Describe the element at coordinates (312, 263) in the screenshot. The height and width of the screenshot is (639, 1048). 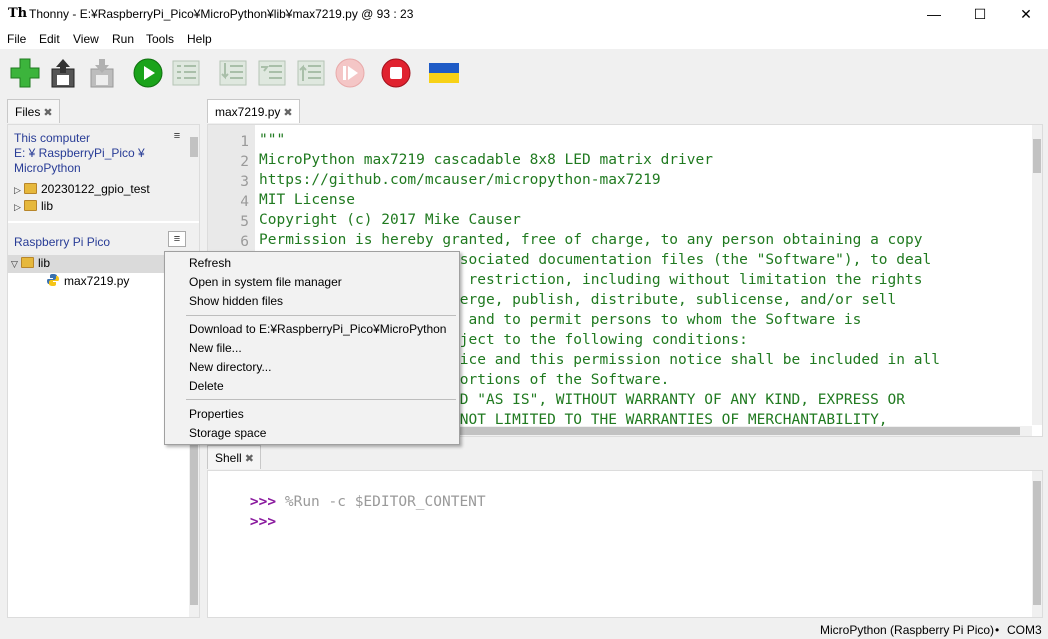
I see `menu-item-refresh: Refresh` at that location.